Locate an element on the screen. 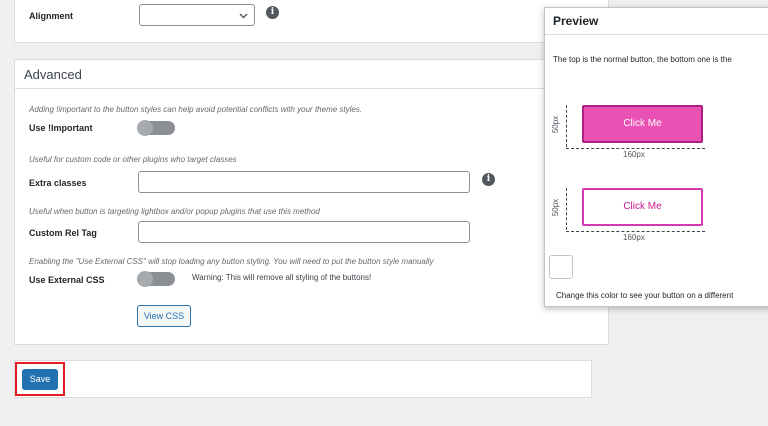 This screenshot has height=426, width=768. preview-header: Preview is located at coordinates (656, 21).